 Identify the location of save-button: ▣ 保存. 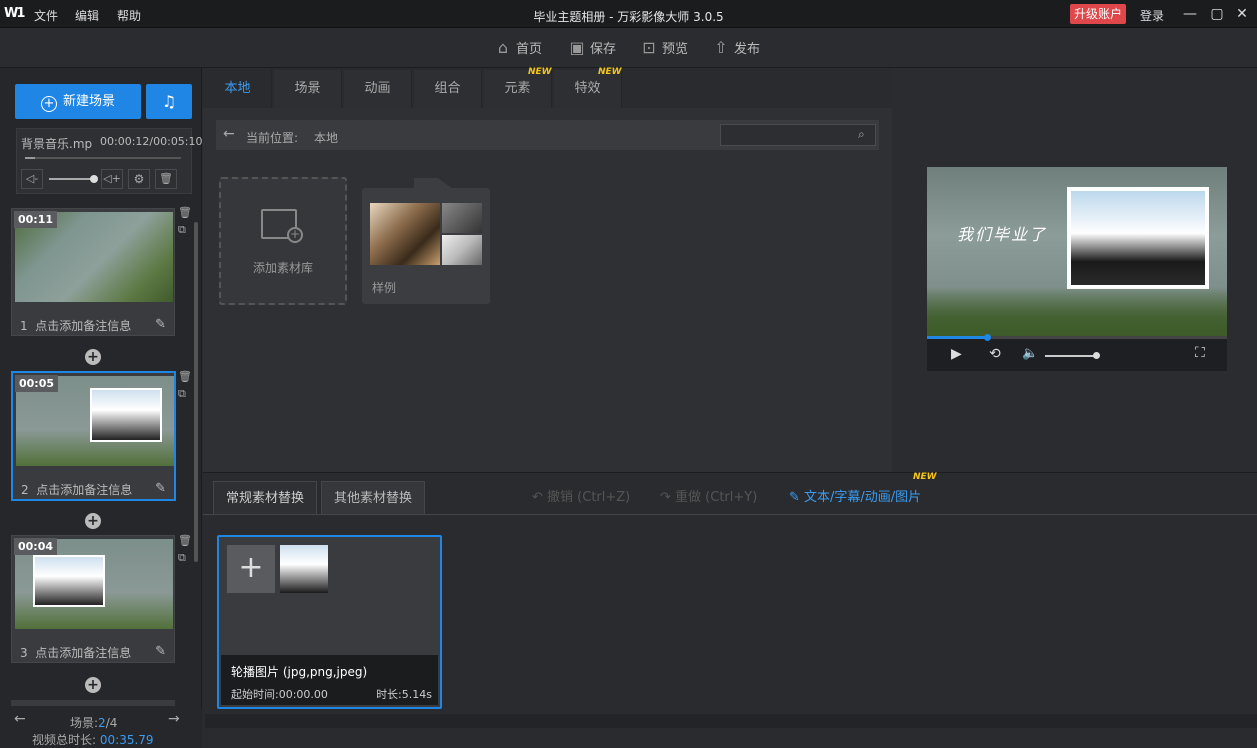
(592, 47).